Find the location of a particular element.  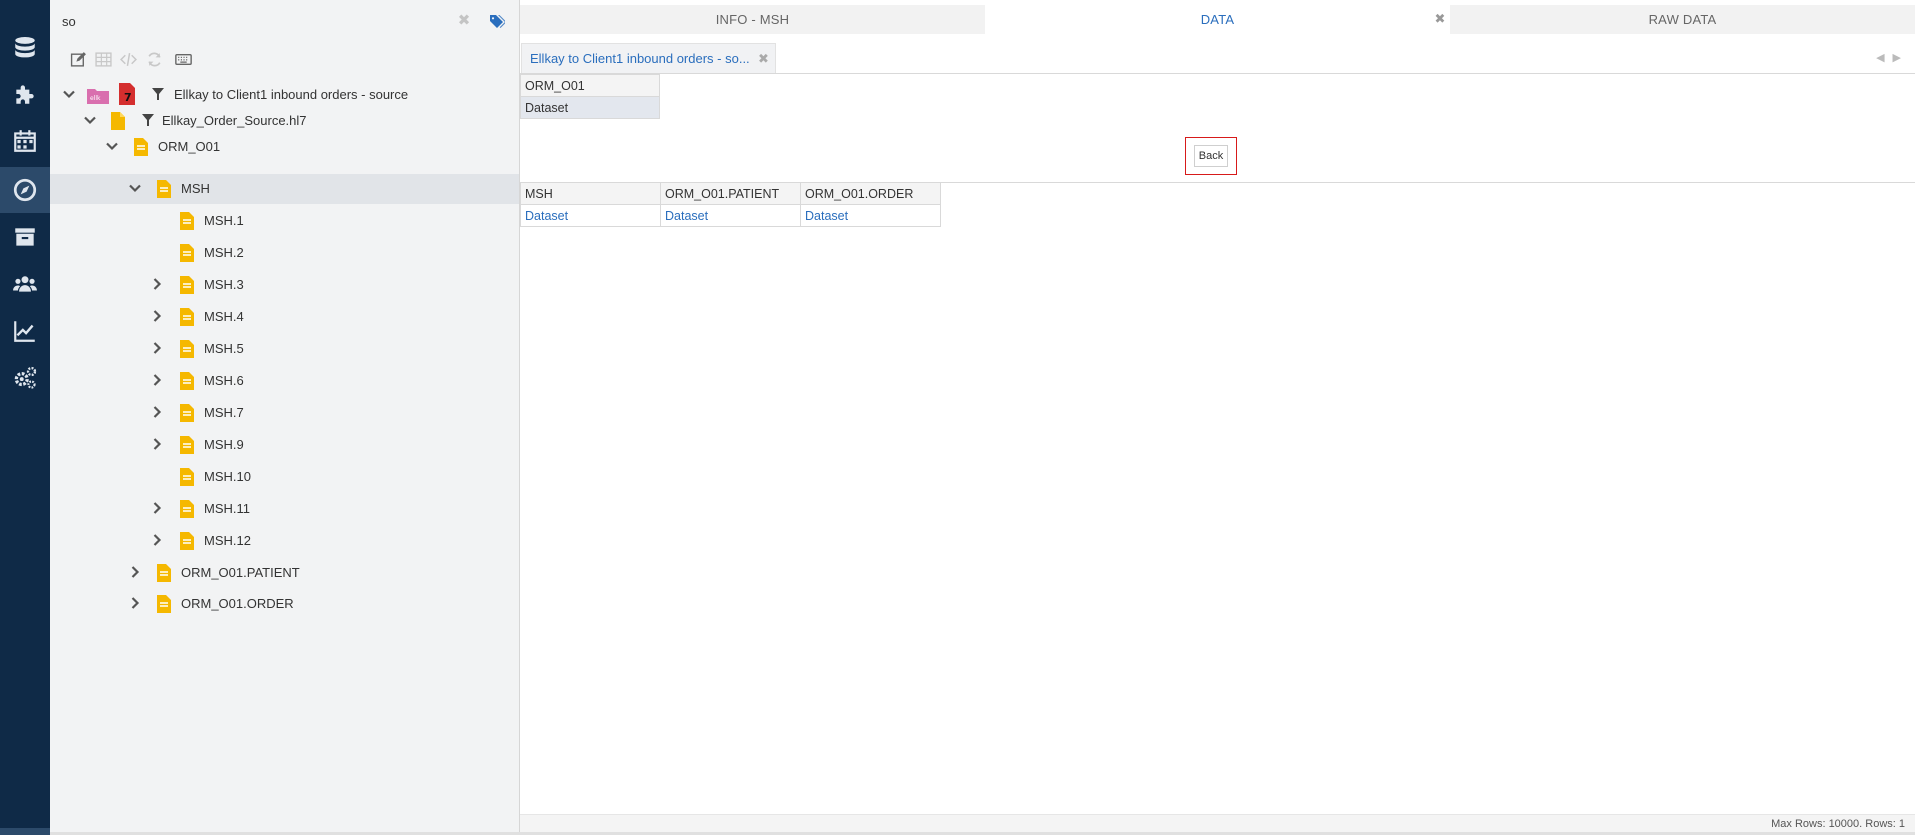

tree-node-label: ORM_O01 is located at coordinates (189, 146).